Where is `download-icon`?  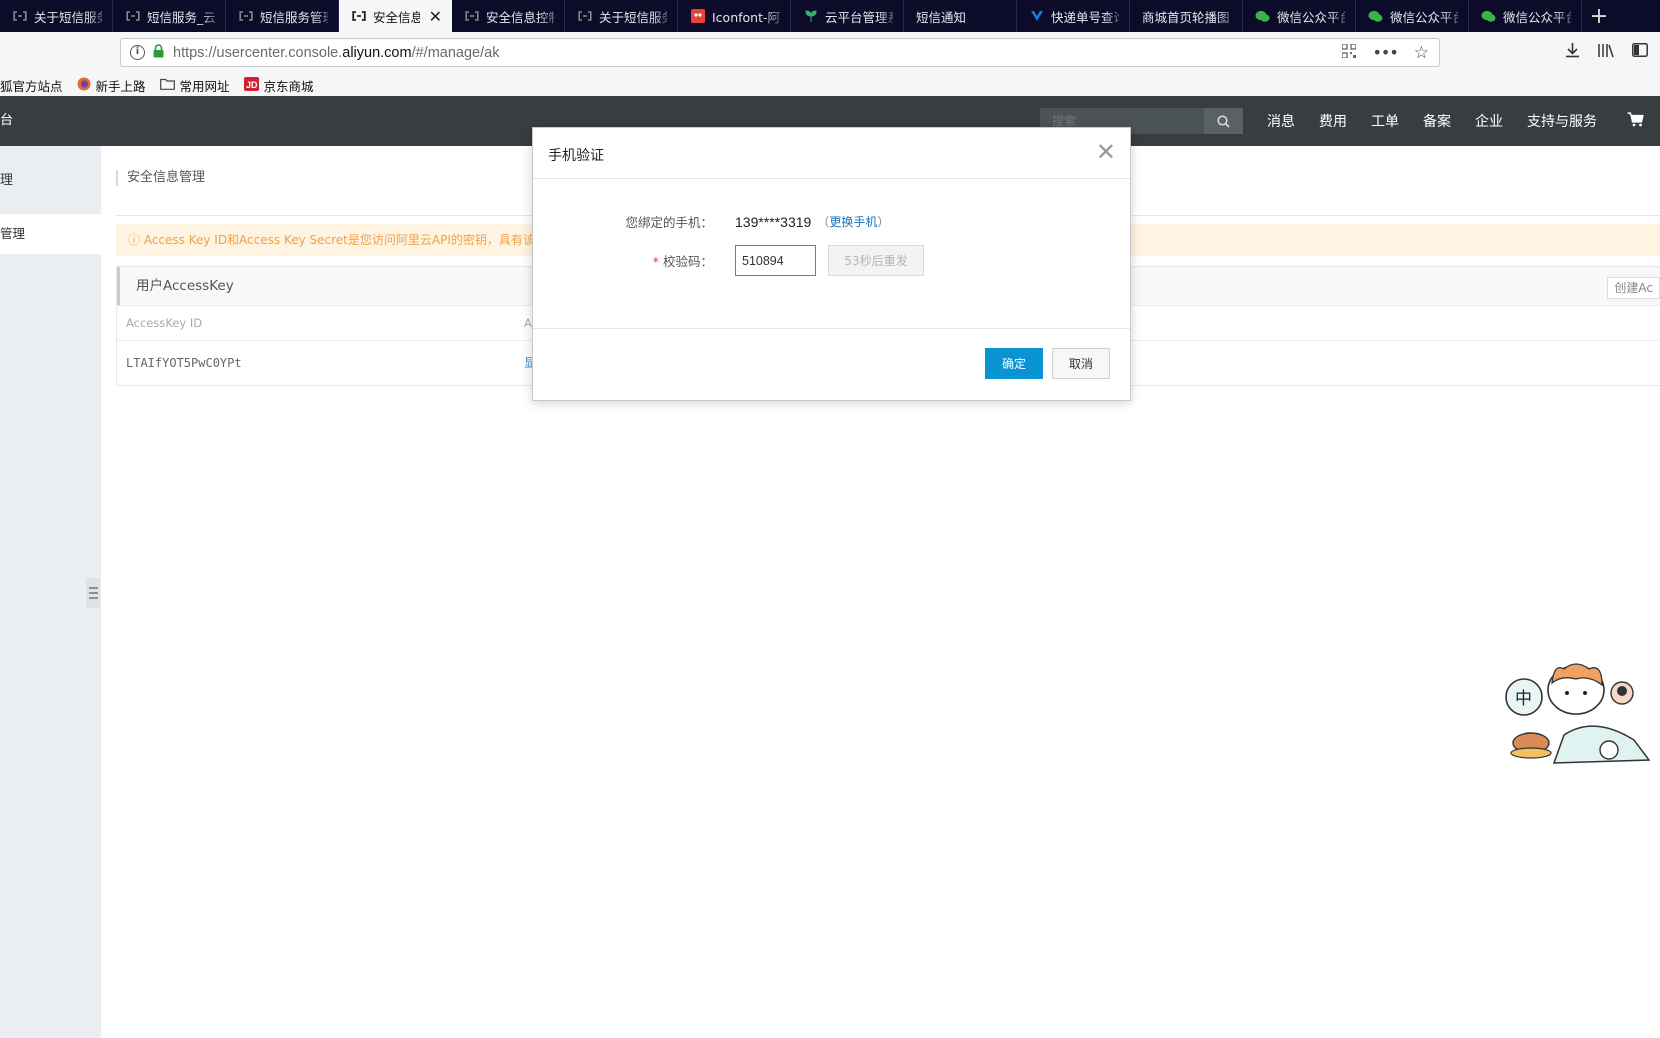 download-icon is located at coordinates (1572, 52).